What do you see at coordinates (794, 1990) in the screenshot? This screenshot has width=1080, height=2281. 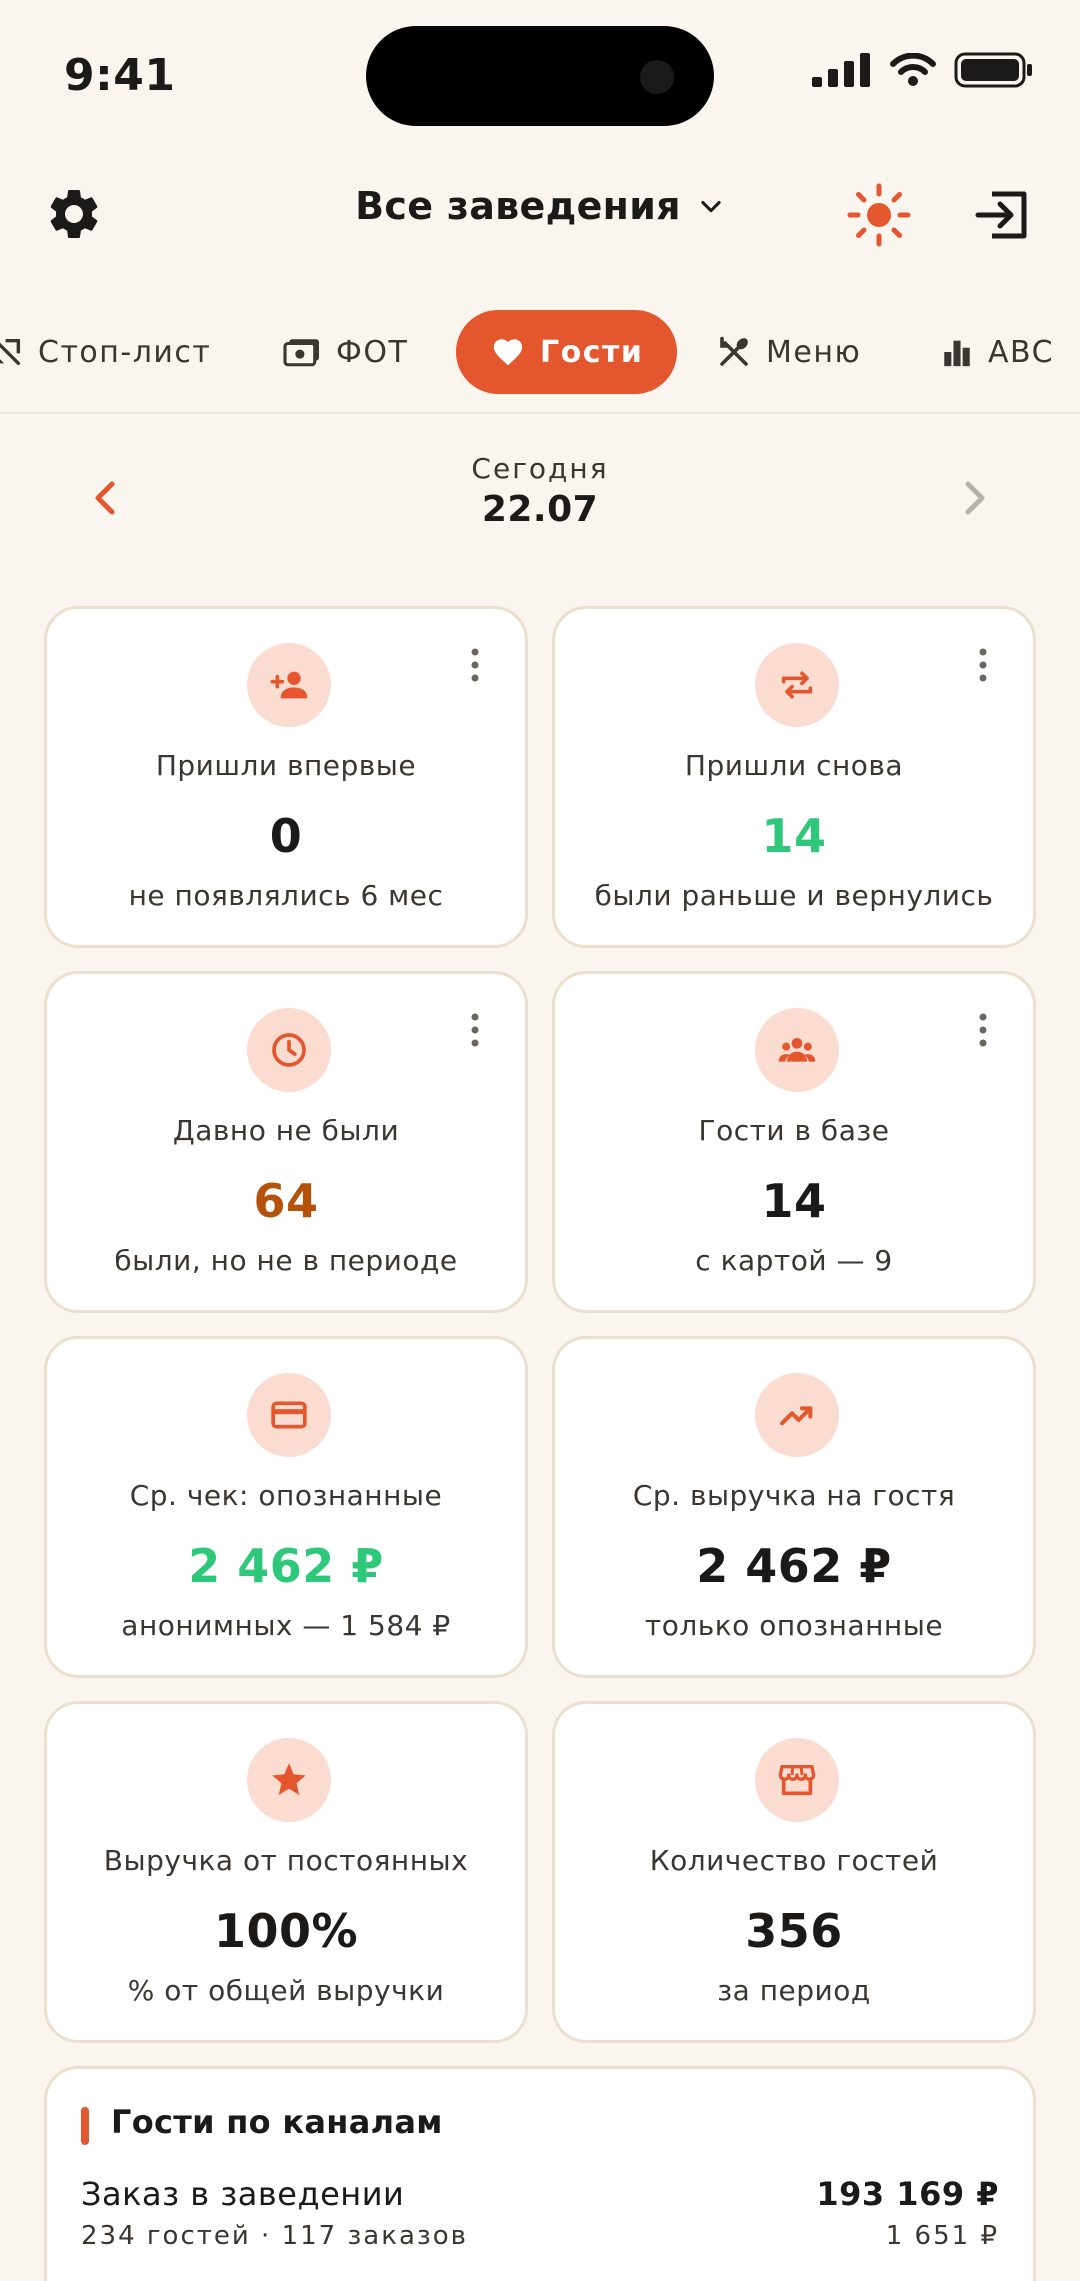 I see `card-subtitle: за период` at bounding box center [794, 1990].